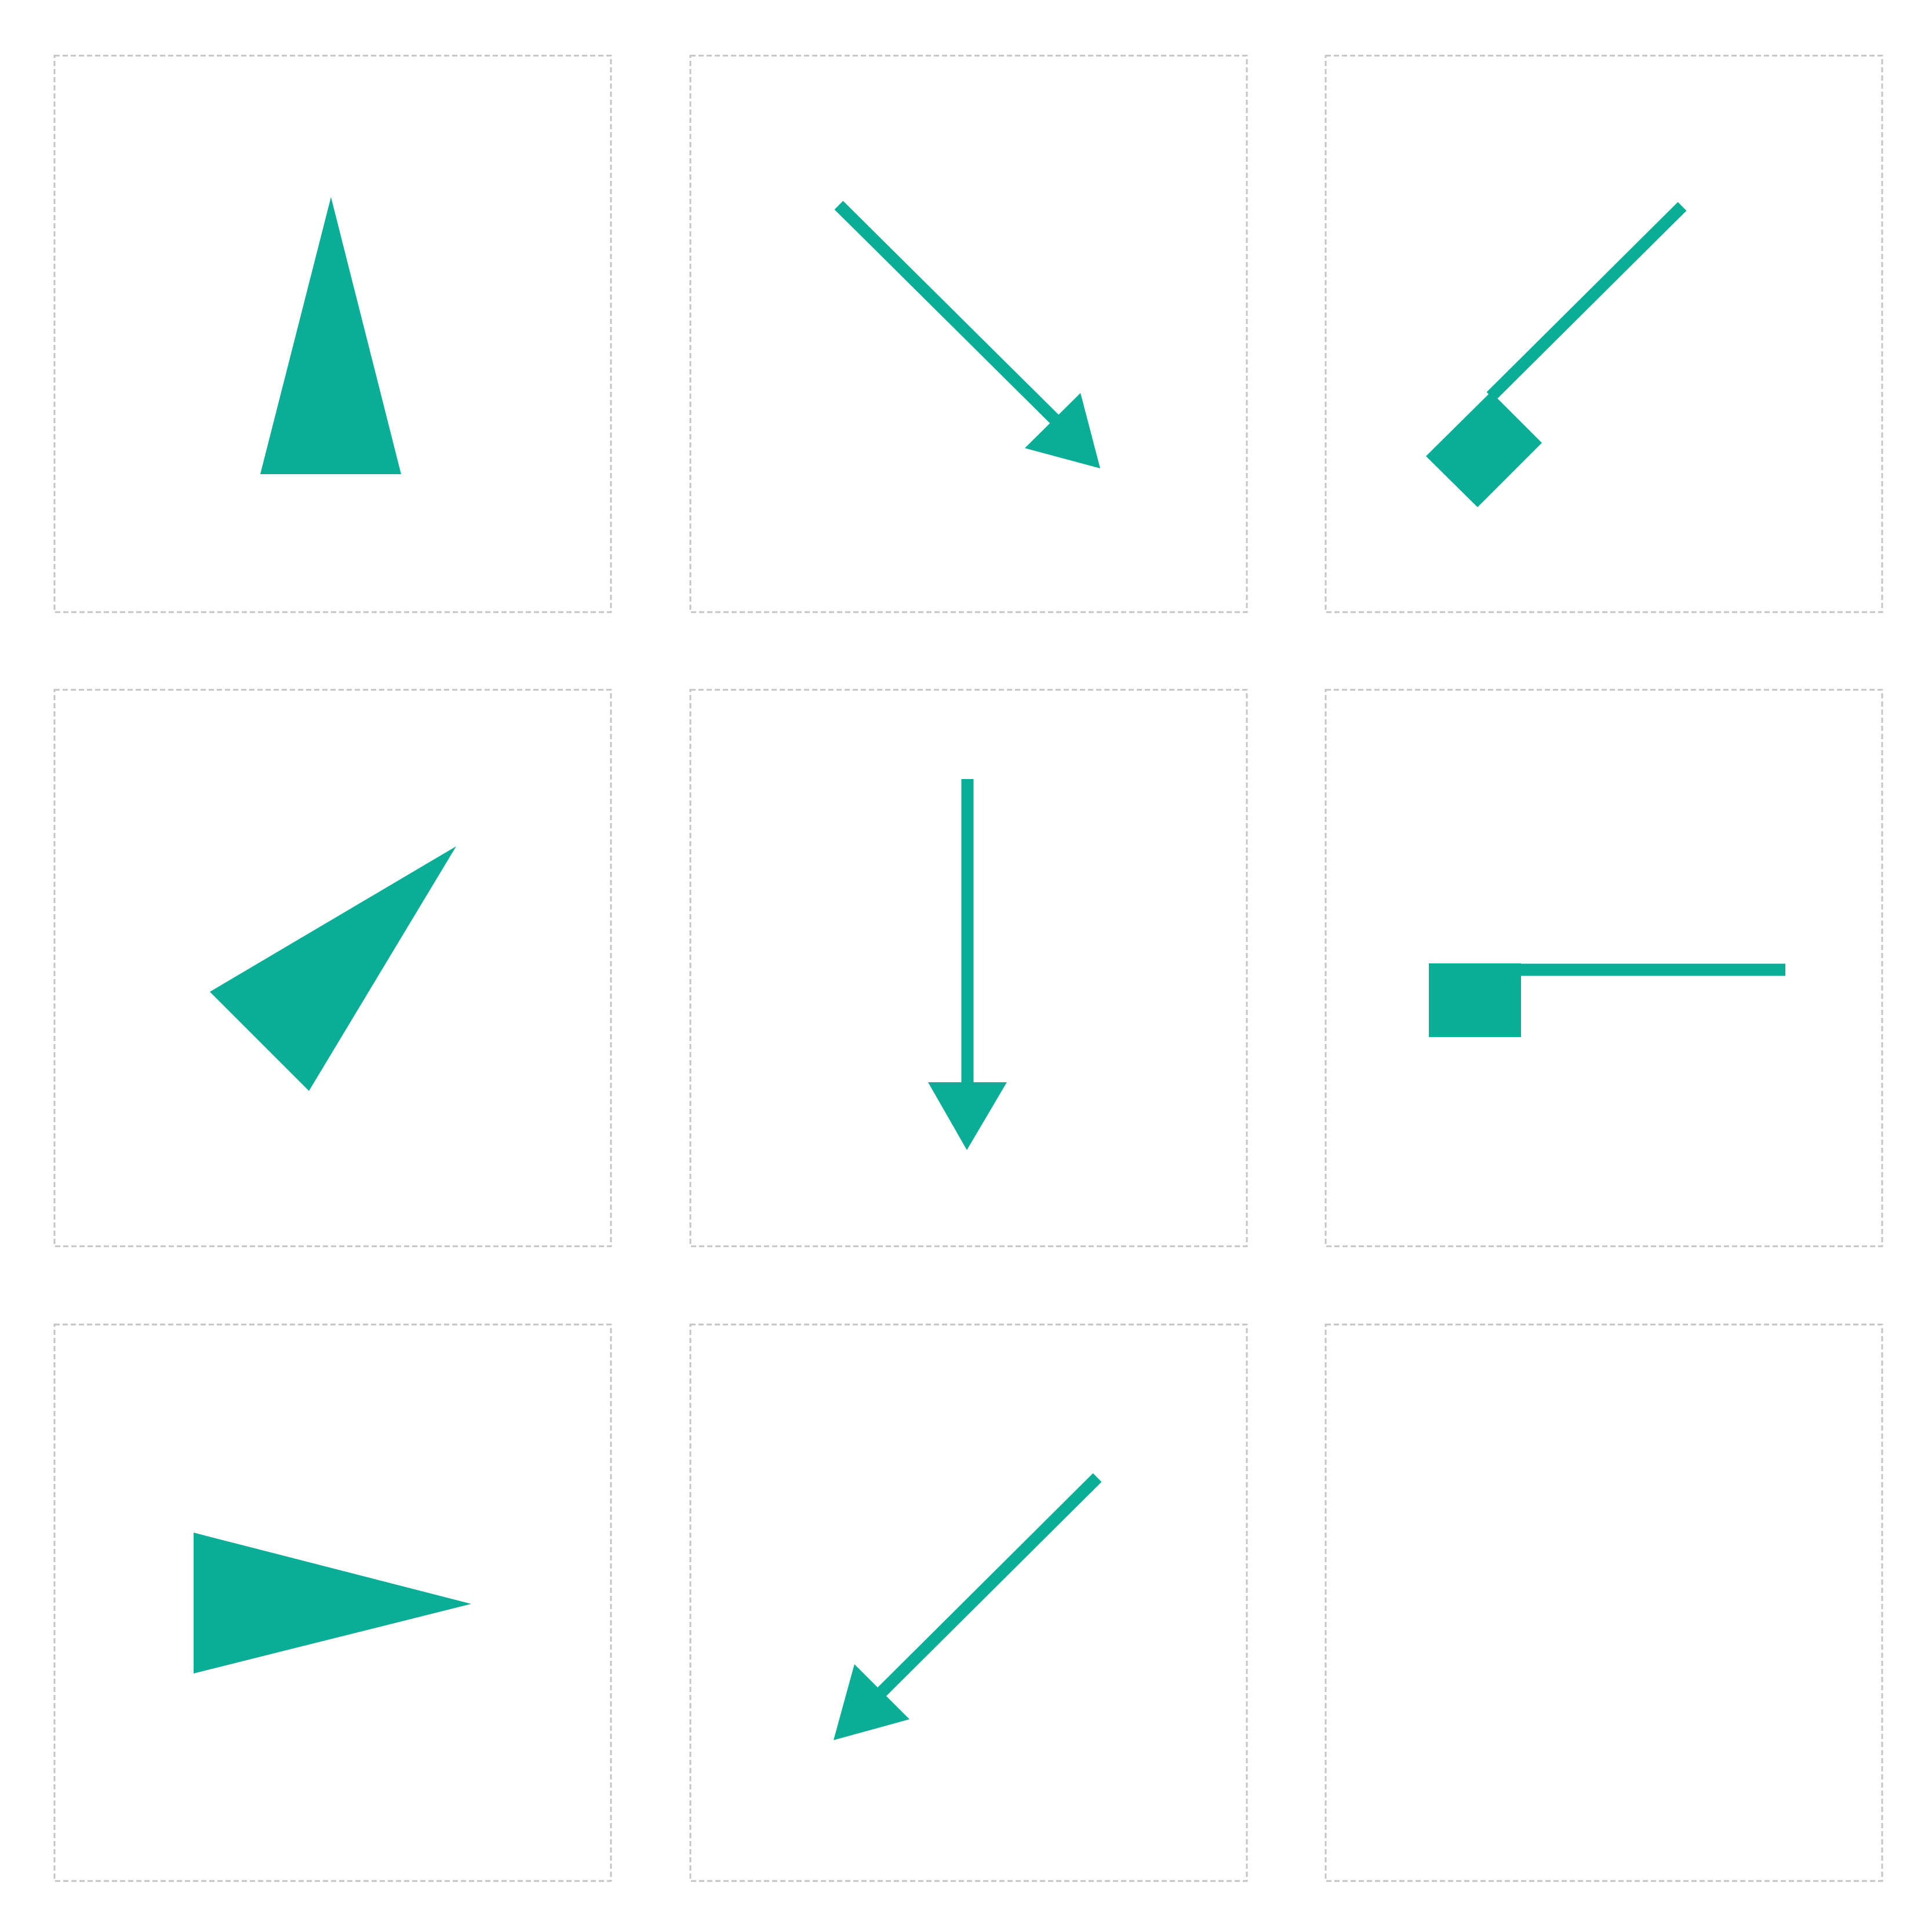  I want to click on empty-answer-cell, so click(1604, 1603).